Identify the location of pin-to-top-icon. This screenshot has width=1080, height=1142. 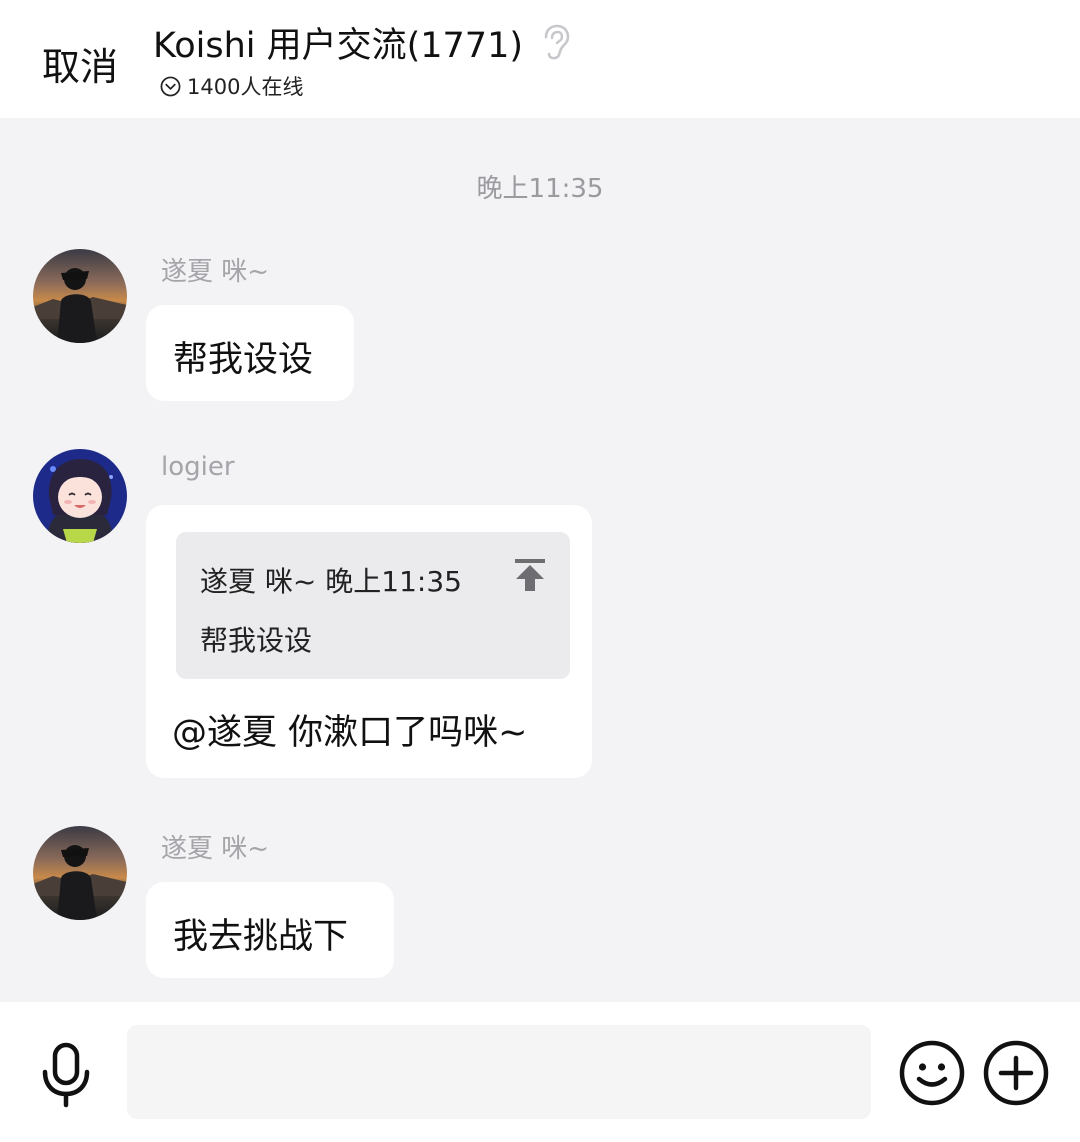
(530, 575).